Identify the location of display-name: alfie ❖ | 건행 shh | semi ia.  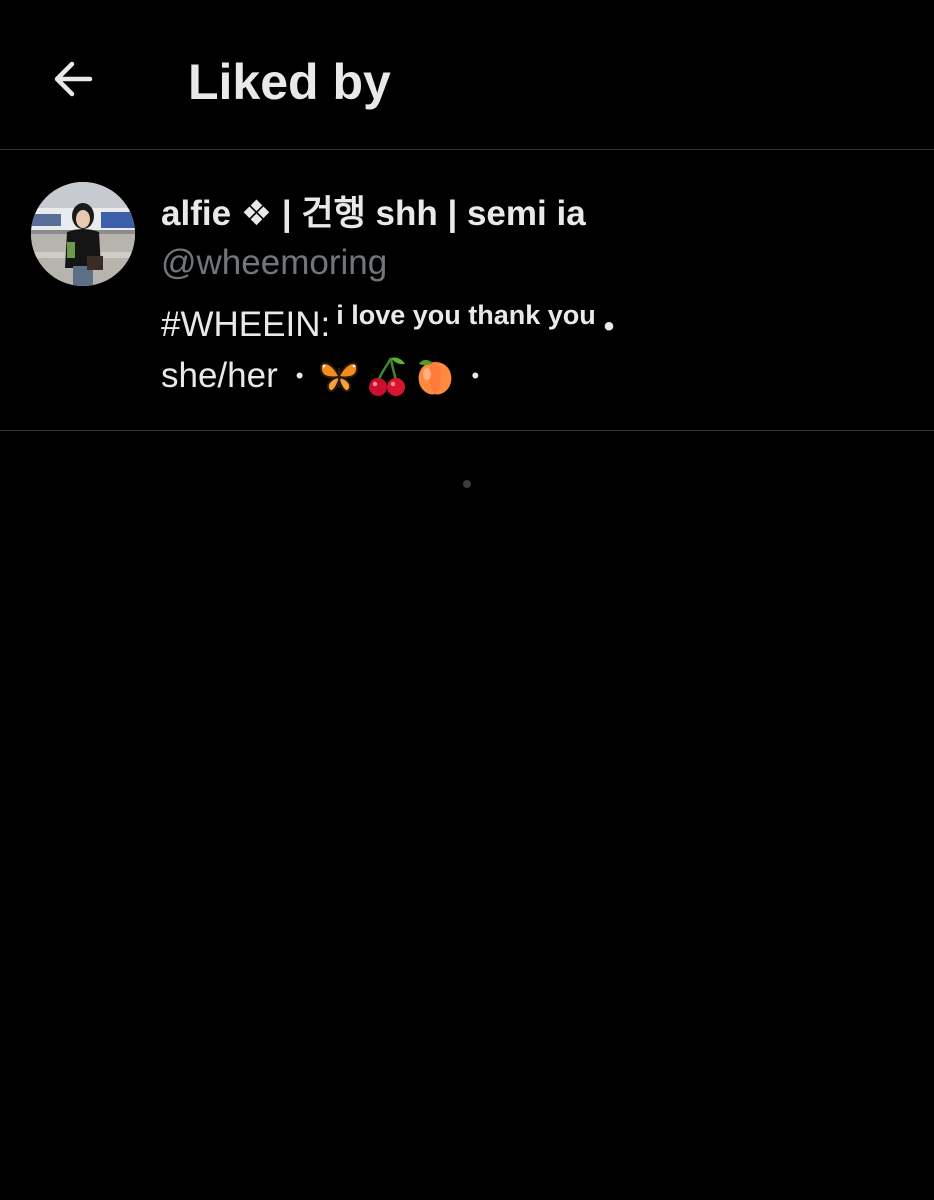
(373, 213).